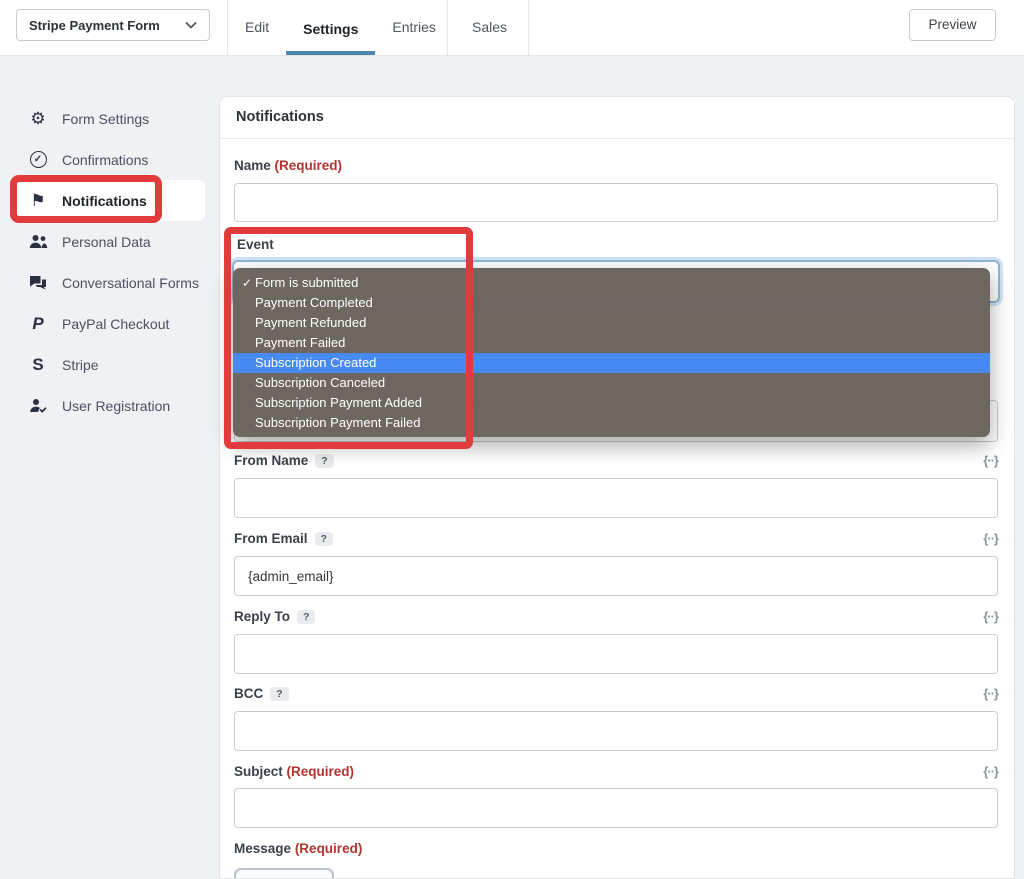  I want to click on message-toolbar-button, so click(284, 873).